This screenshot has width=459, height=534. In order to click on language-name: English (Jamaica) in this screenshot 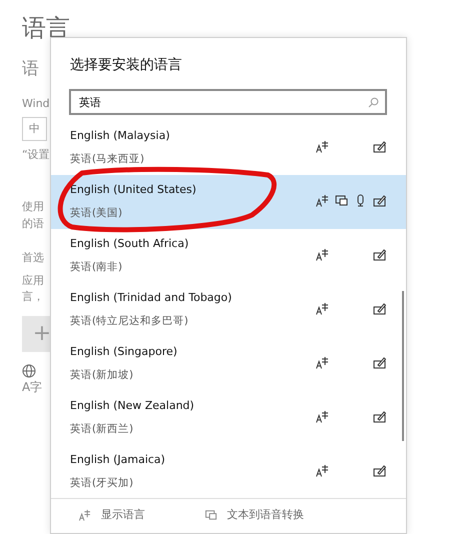, I will do `click(118, 460)`.